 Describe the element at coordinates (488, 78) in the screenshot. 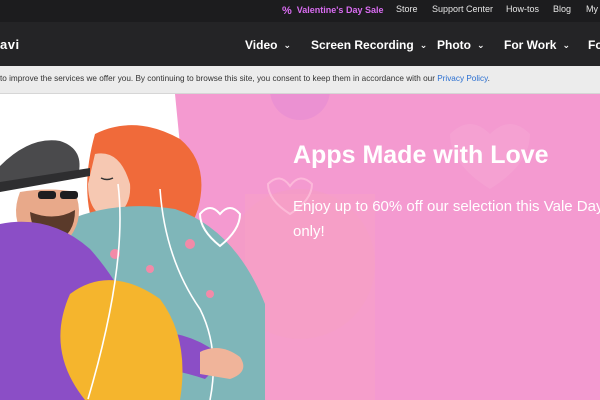

I see `cookie-period: .` at that location.